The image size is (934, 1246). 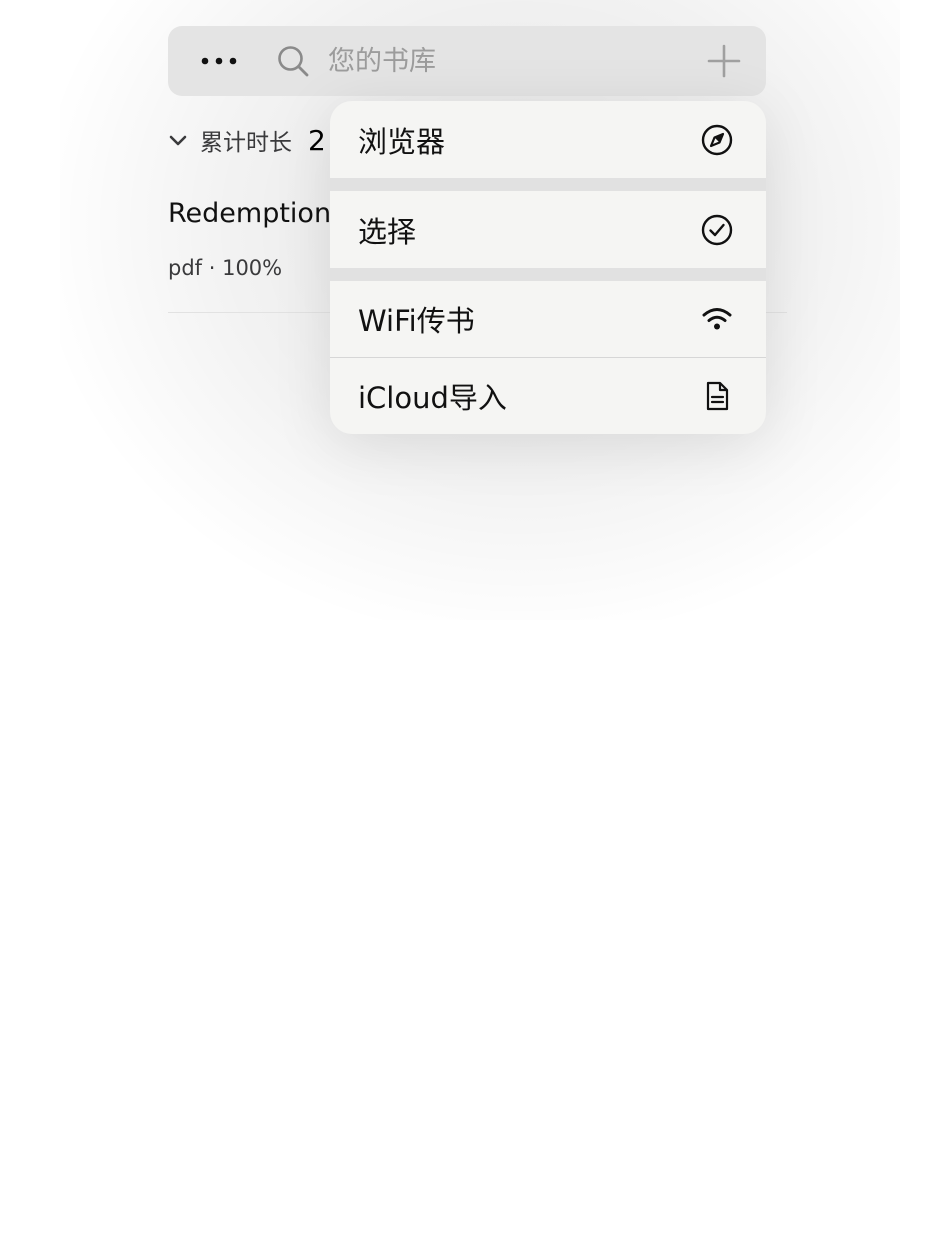 What do you see at coordinates (432, 398) in the screenshot?
I see `menu-item-label: iCloud导入` at bounding box center [432, 398].